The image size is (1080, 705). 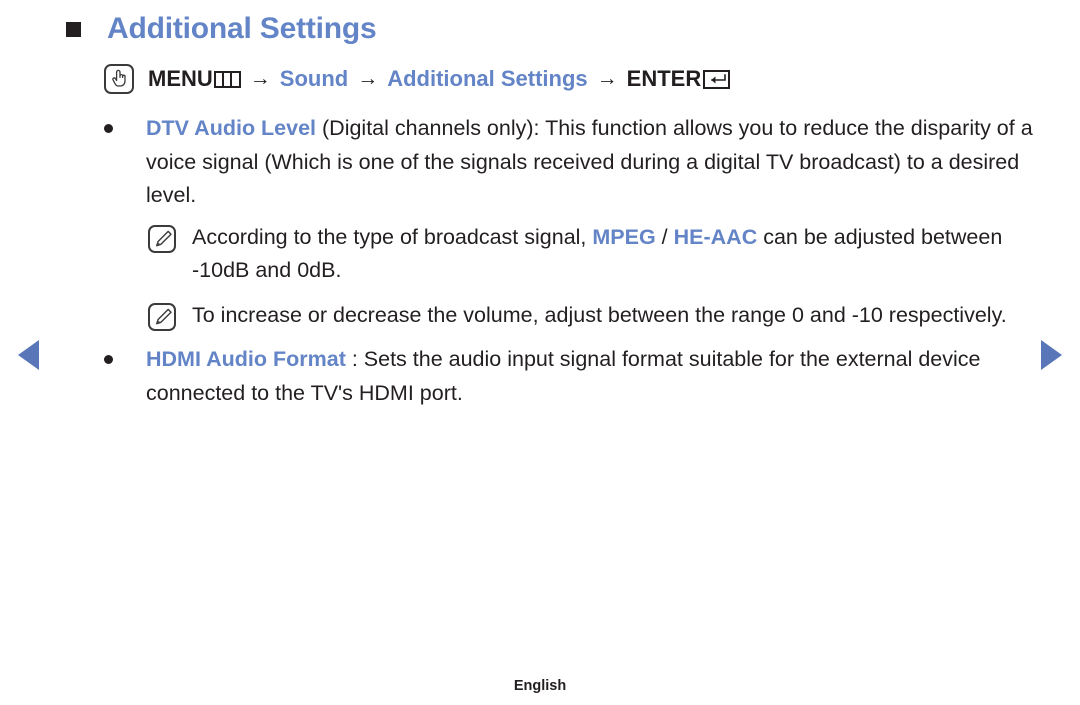 I want to click on term-label: HDMI Audio Format, so click(x=246, y=359).